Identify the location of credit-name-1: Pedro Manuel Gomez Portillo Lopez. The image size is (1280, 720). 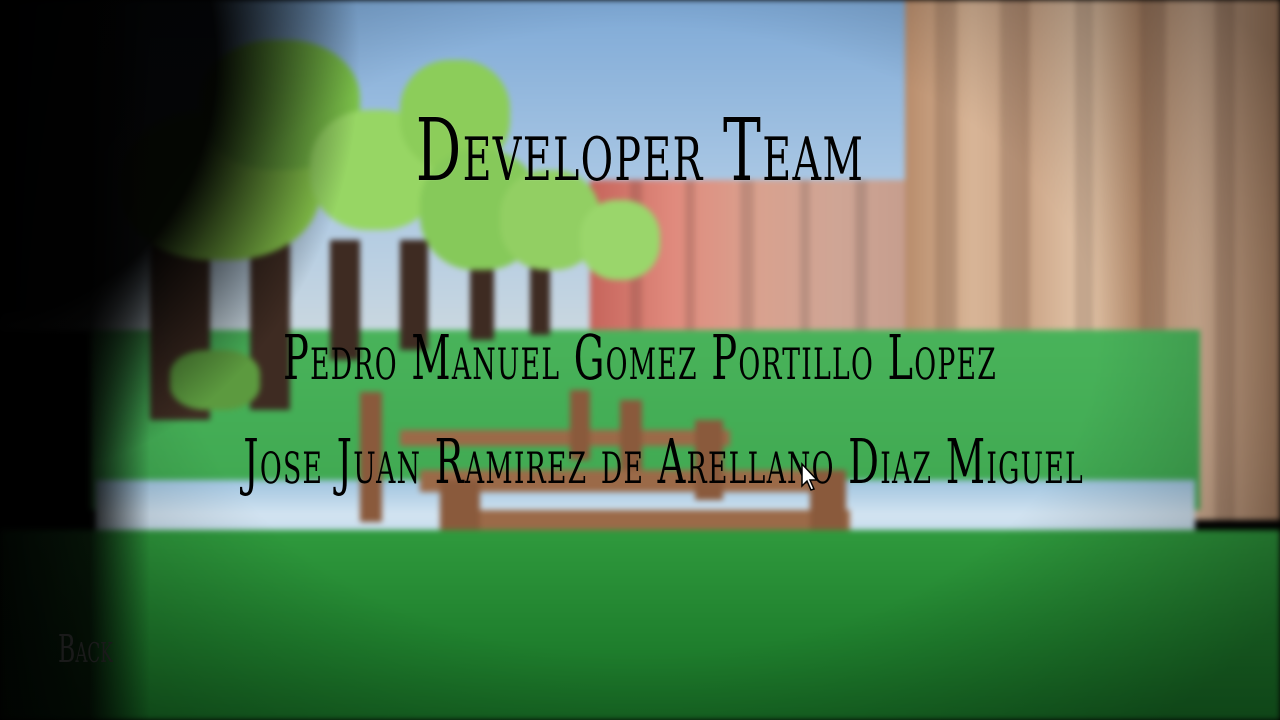
(640, 357).